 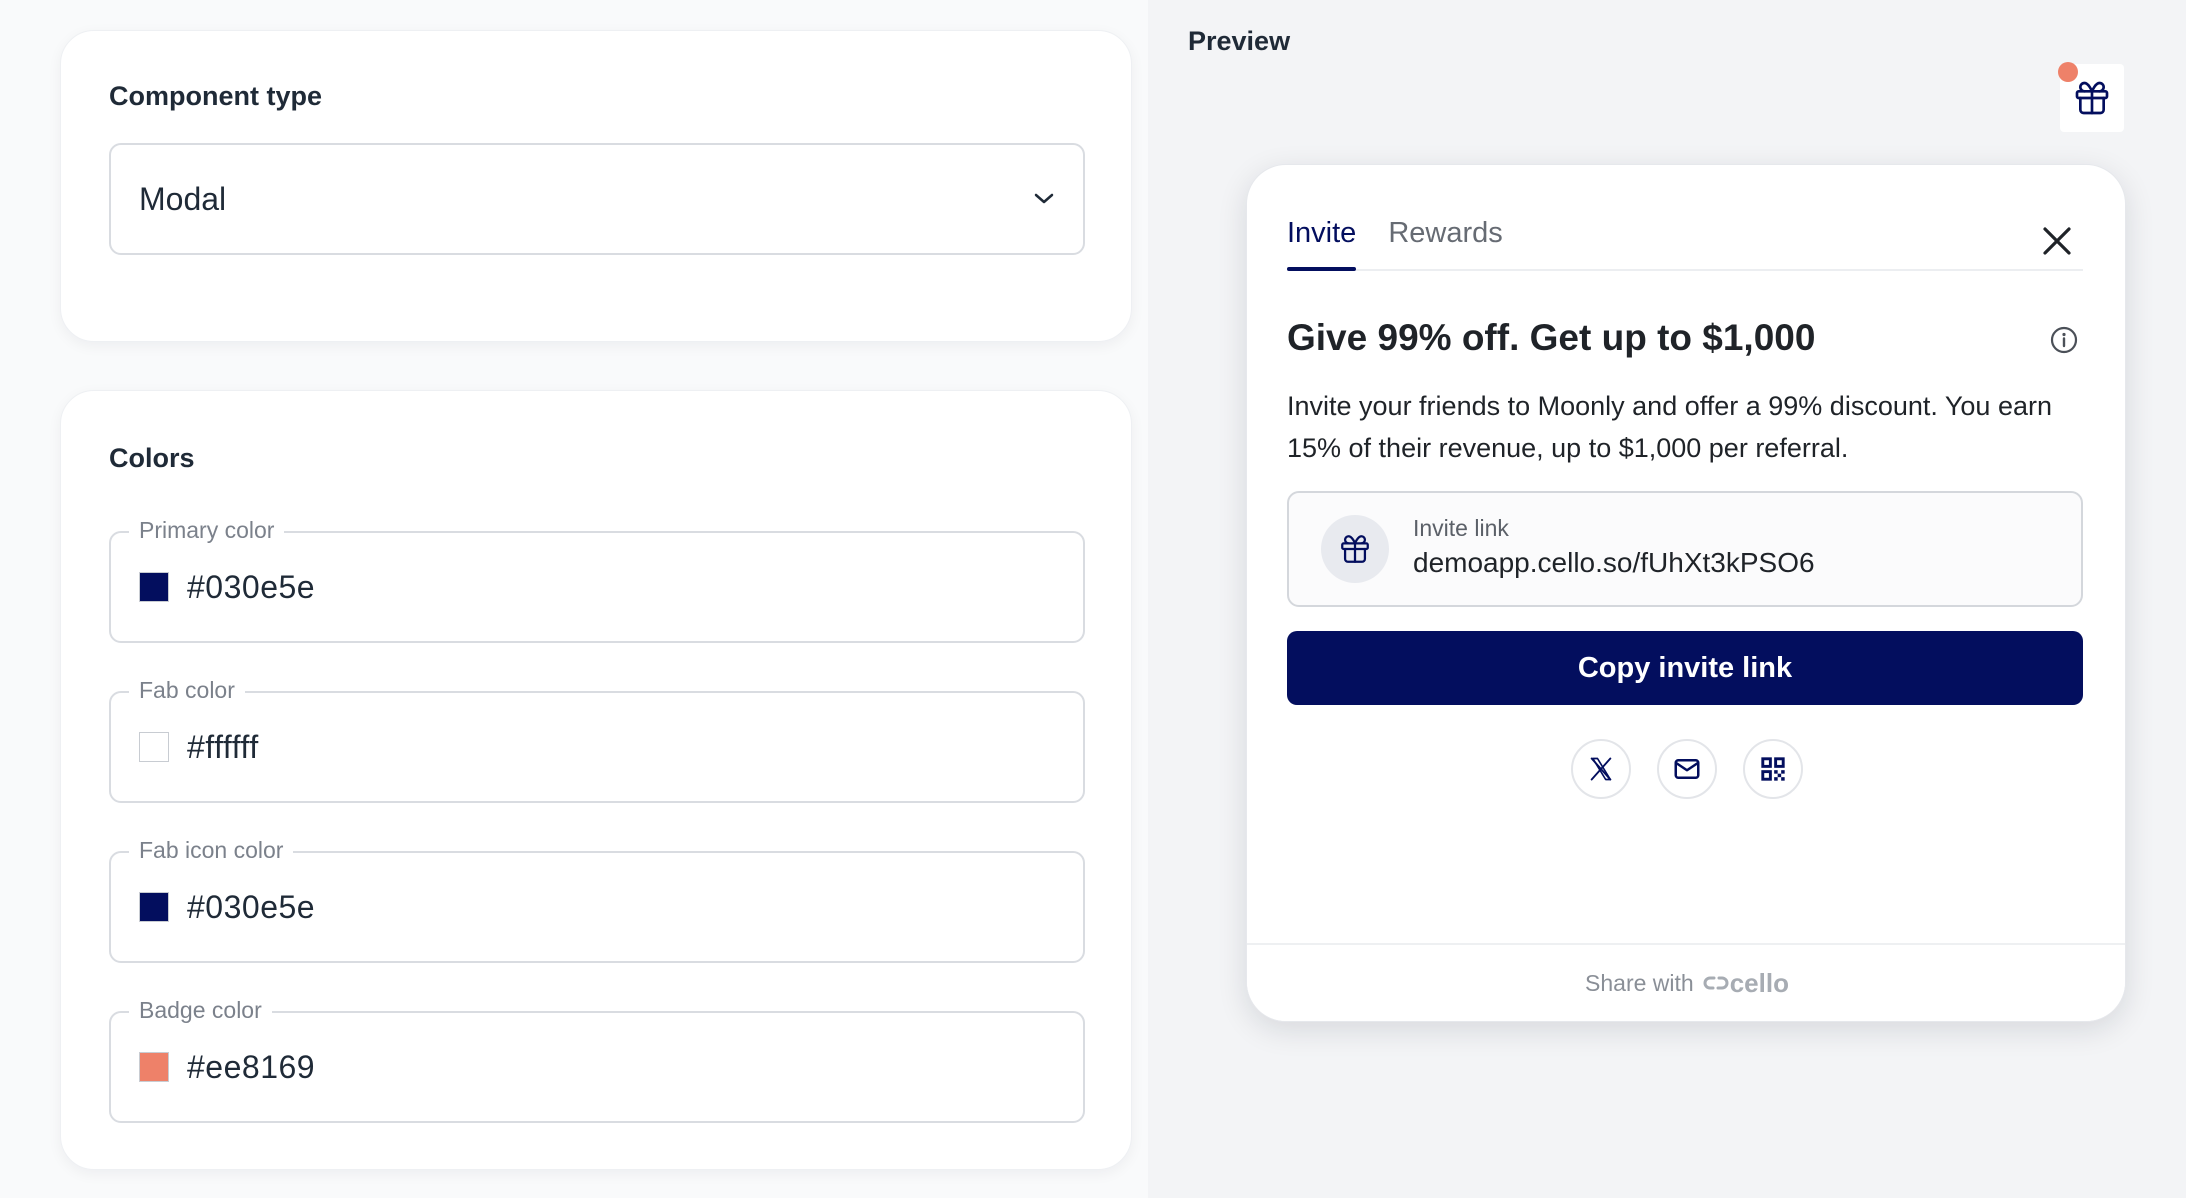 What do you see at coordinates (597, 1060) in the screenshot?
I see `badge-color-field: Badge color #ee8169` at bounding box center [597, 1060].